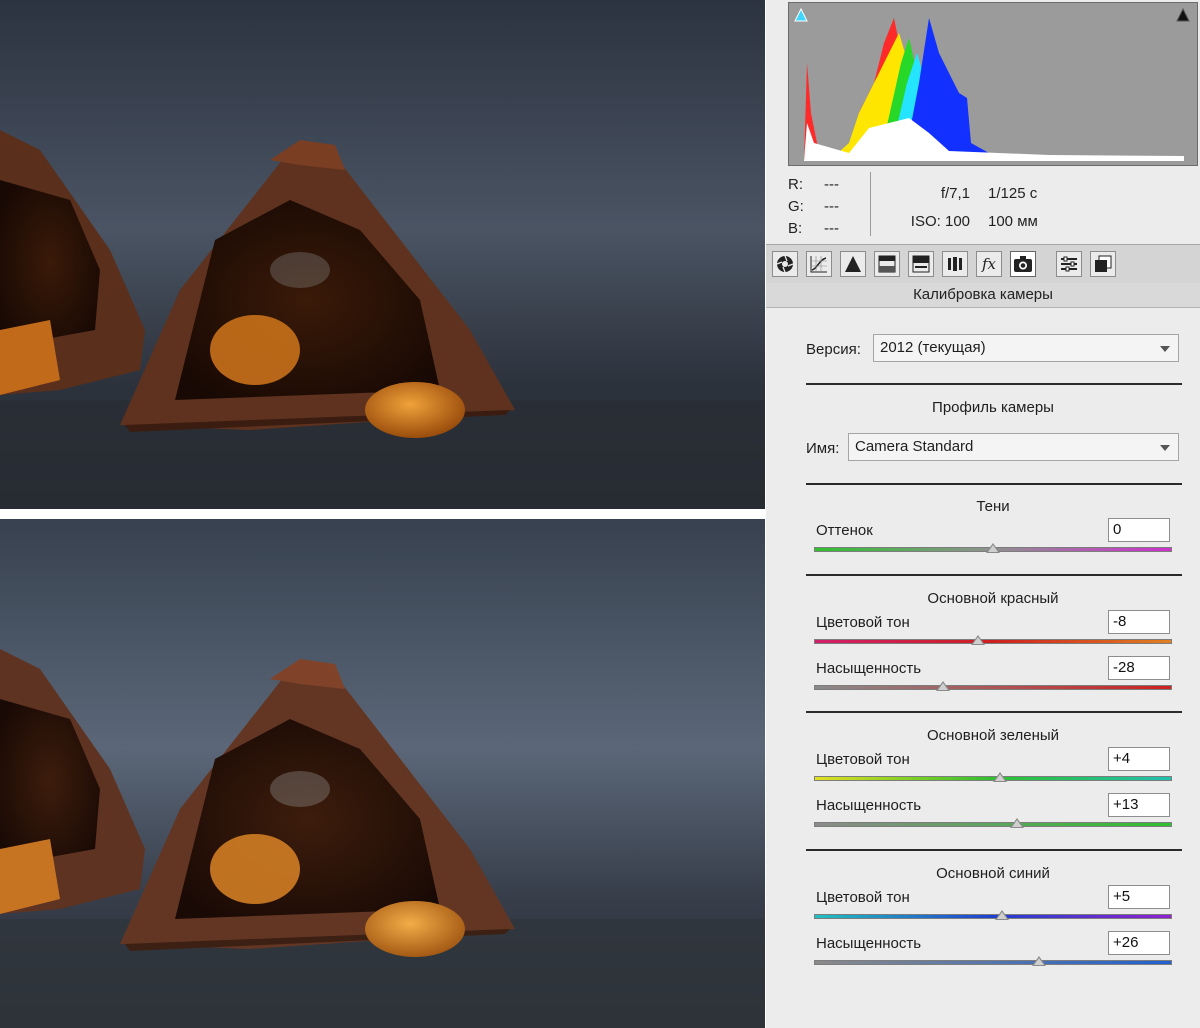 The height and width of the screenshot is (1028, 1200). I want to click on profile-heading: Профиль камеры, so click(993, 407).